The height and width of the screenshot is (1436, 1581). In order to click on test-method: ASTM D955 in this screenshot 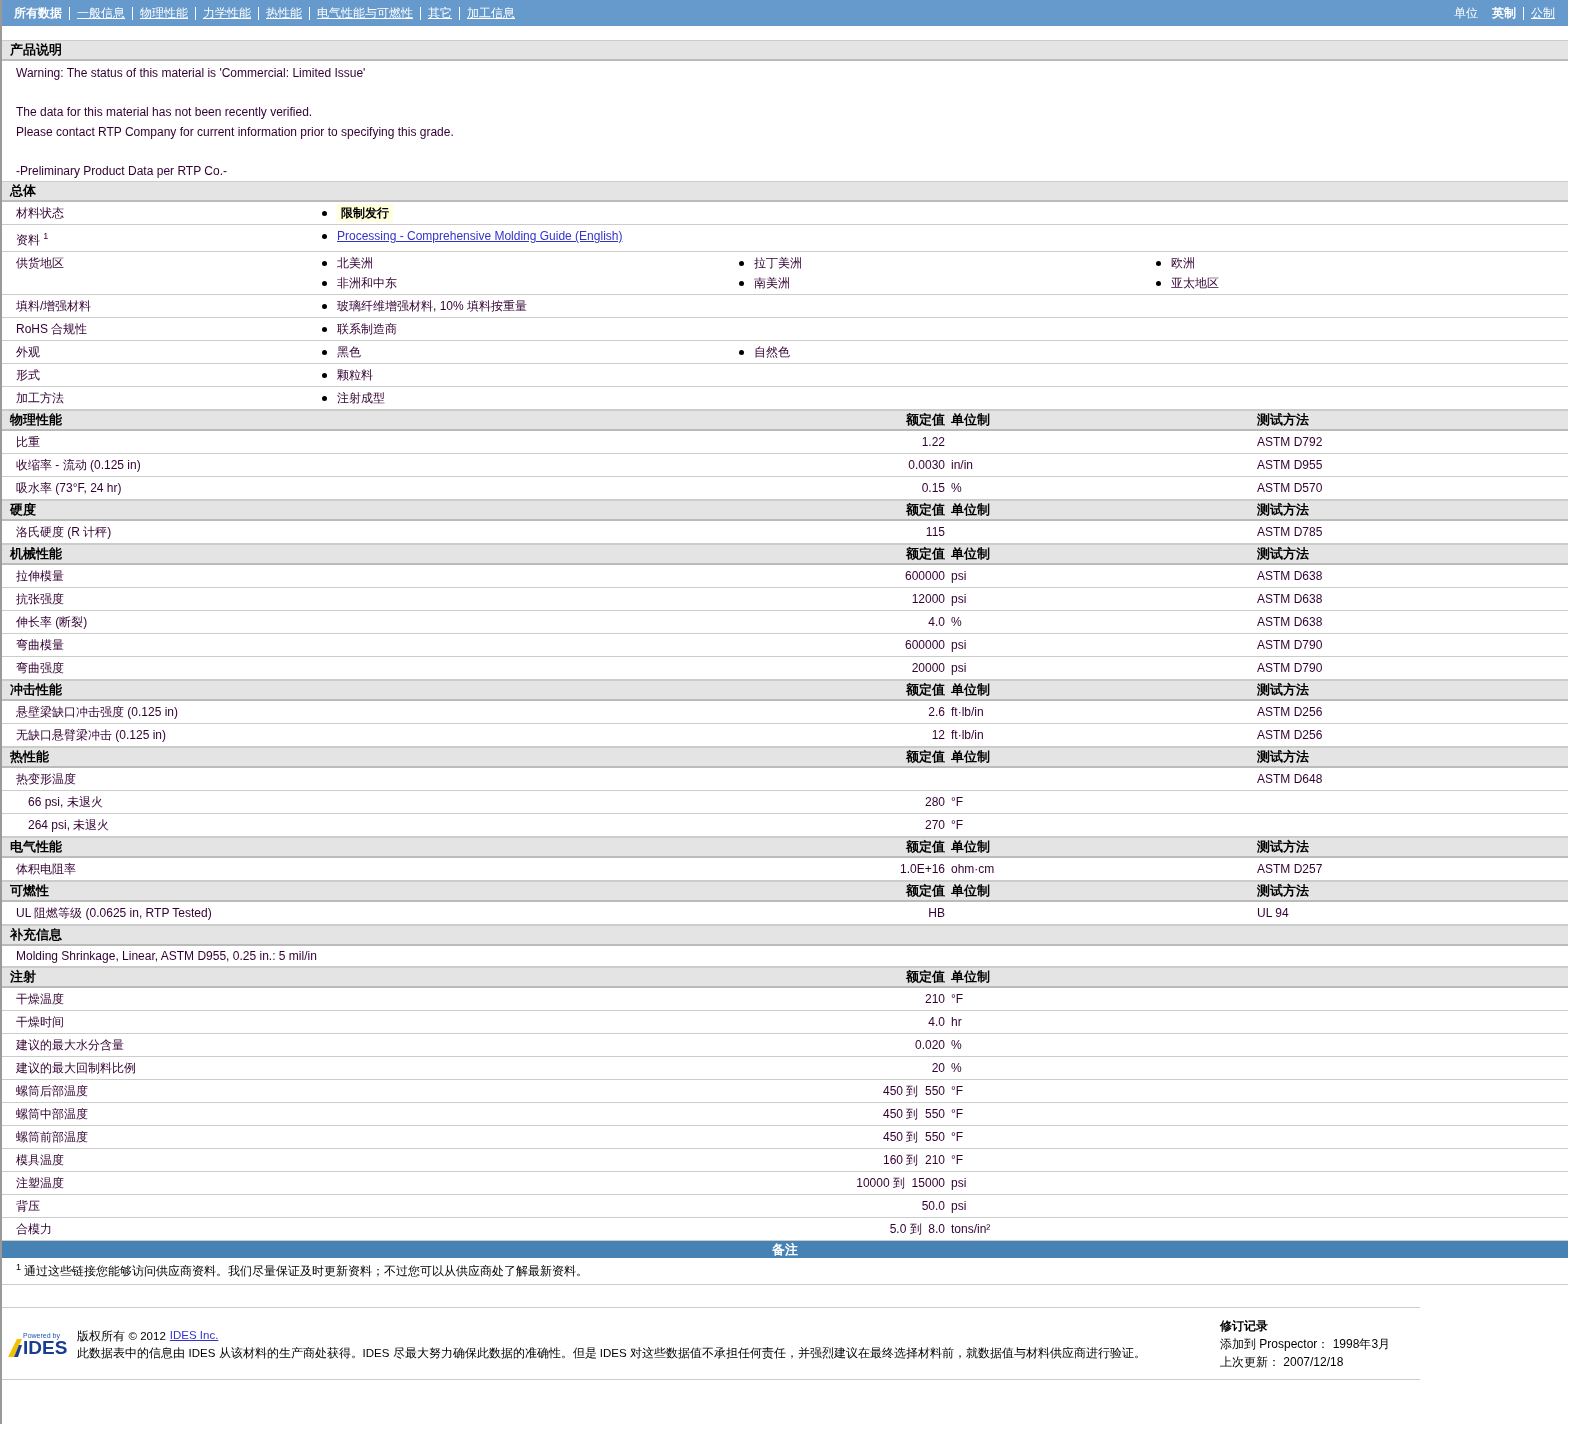, I will do `click(1290, 465)`.